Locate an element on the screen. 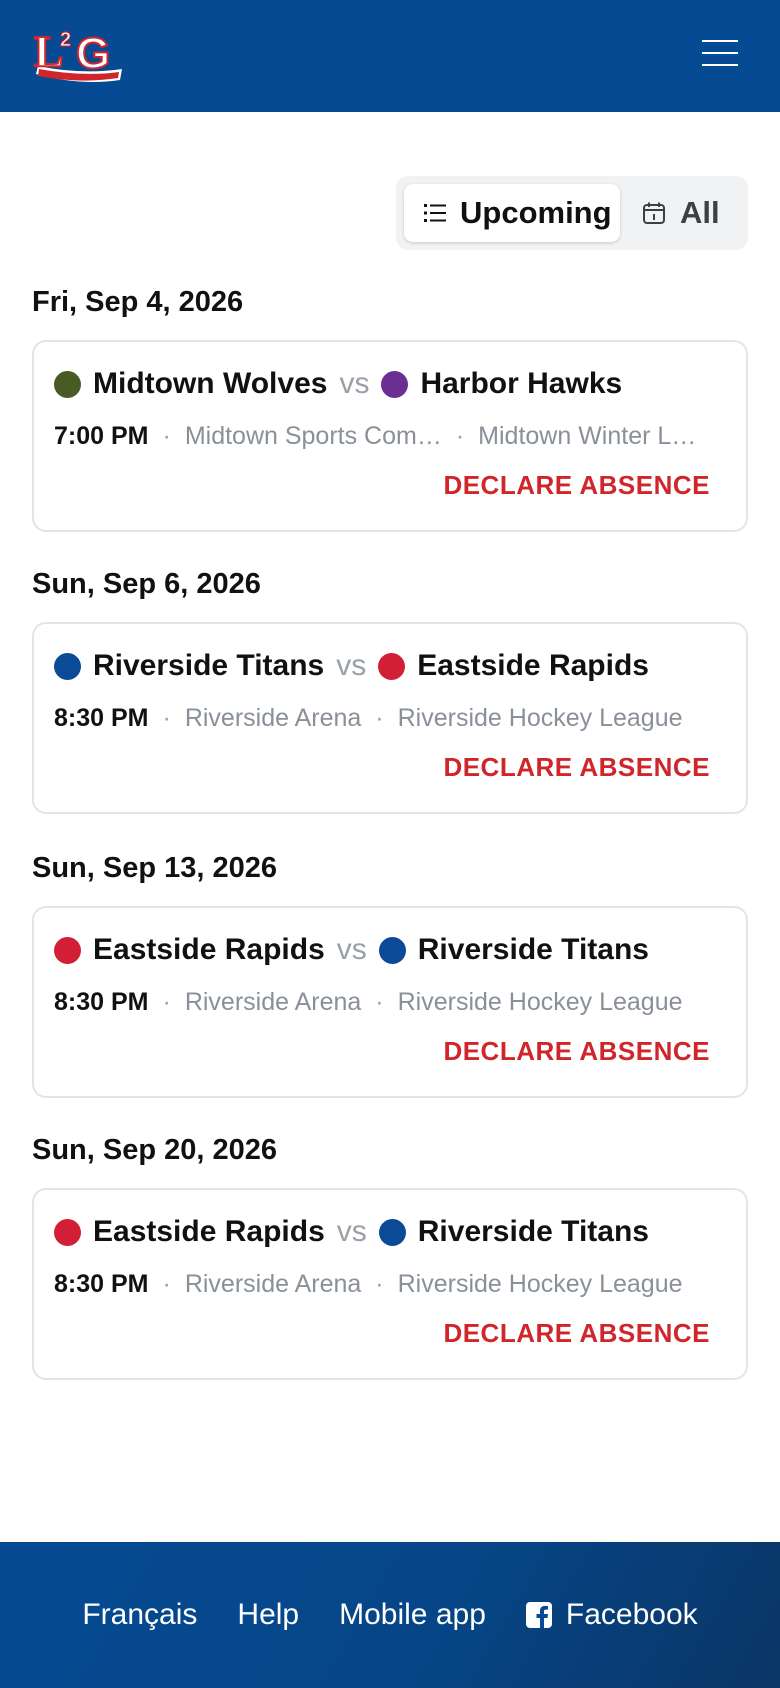 Image resolution: width=780 pixels, height=1688 pixels. facebook-link: Facebook is located at coordinates (611, 1615).